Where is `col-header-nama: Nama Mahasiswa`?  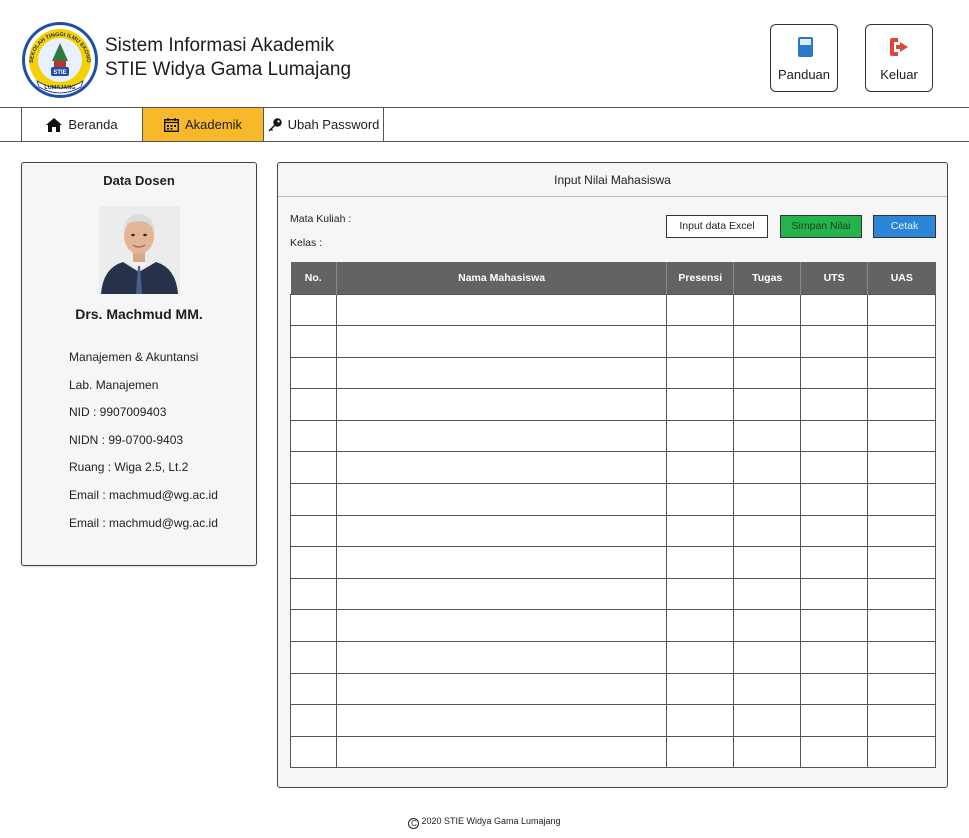 col-header-nama: Nama Mahasiswa is located at coordinates (502, 278).